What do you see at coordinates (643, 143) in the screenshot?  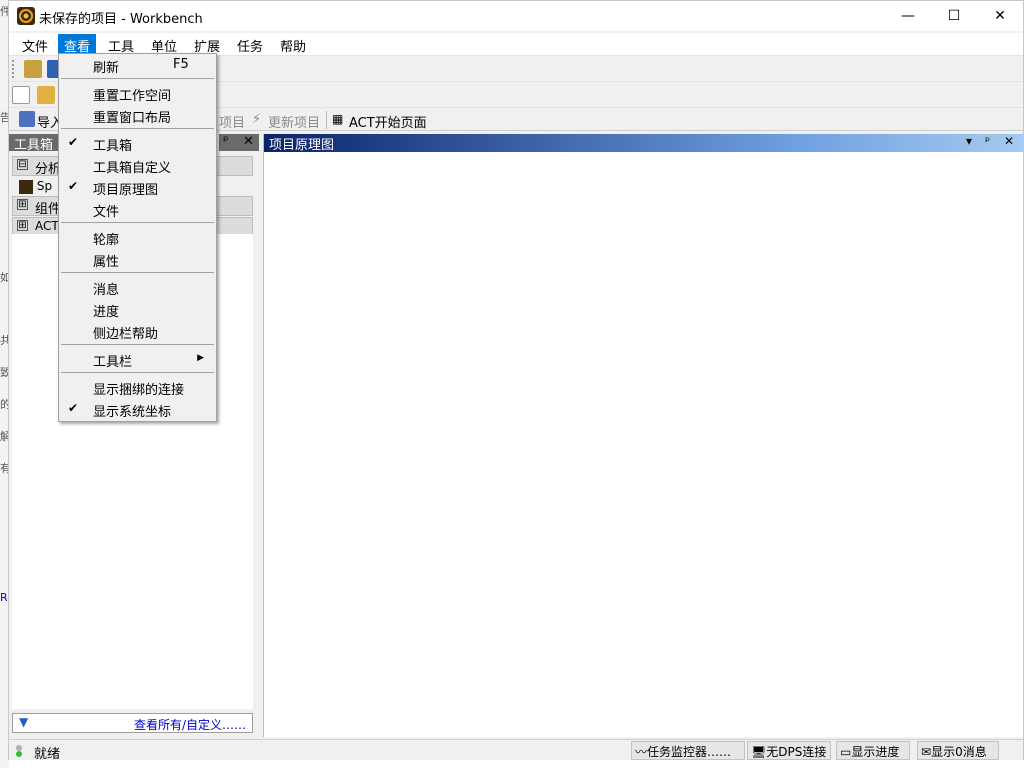 I see `schematic-header: 项目原理图 ▾ ᵖ ✕` at bounding box center [643, 143].